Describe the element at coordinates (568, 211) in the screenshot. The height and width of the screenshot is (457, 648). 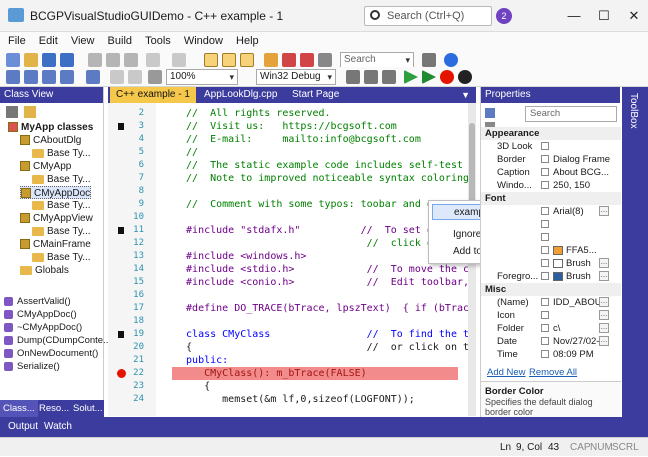
I see `property-value: Arial(8)` at that location.